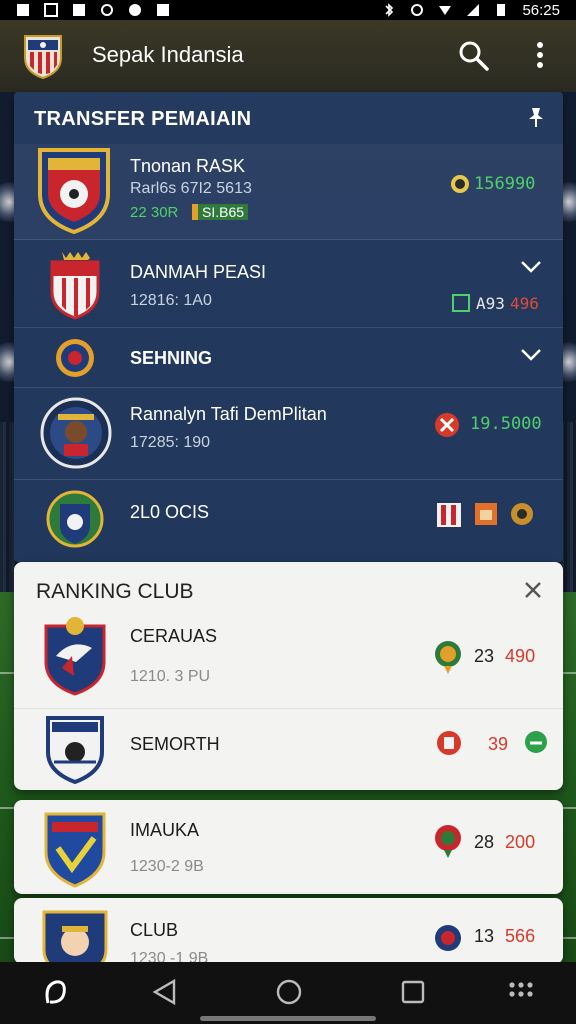 Image resolution: width=576 pixels, height=1024 pixels. Describe the element at coordinates (524, 303) in the screenshot. I see `transfer-value-change: 496` at that location.